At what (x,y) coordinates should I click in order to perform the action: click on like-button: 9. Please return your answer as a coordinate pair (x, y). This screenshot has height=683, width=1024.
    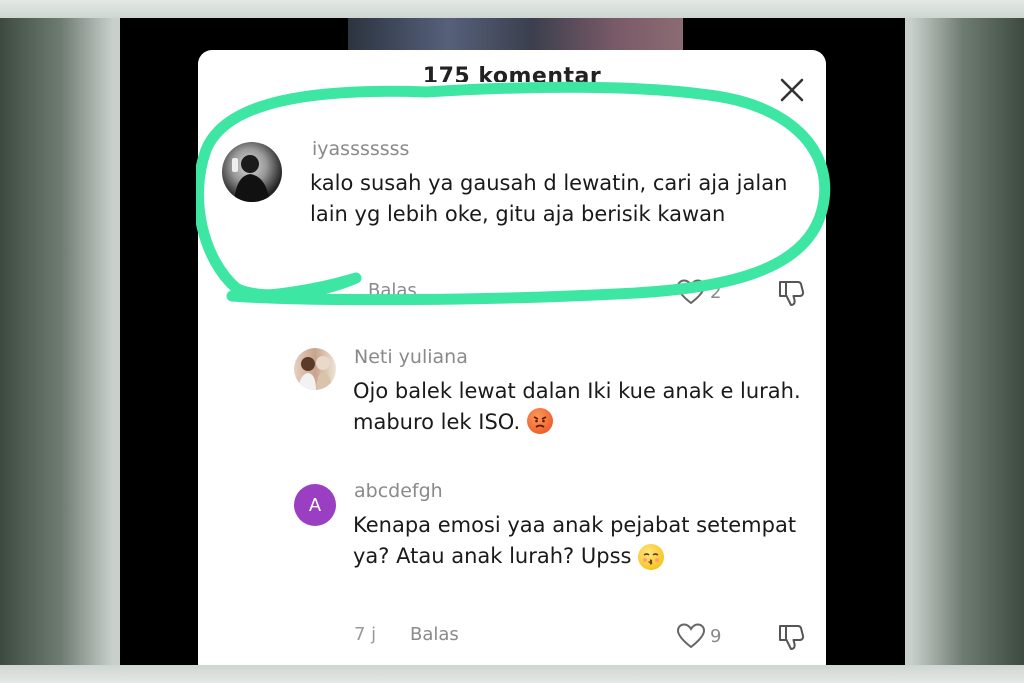
    Looking at the image, I should click on (698, 636).